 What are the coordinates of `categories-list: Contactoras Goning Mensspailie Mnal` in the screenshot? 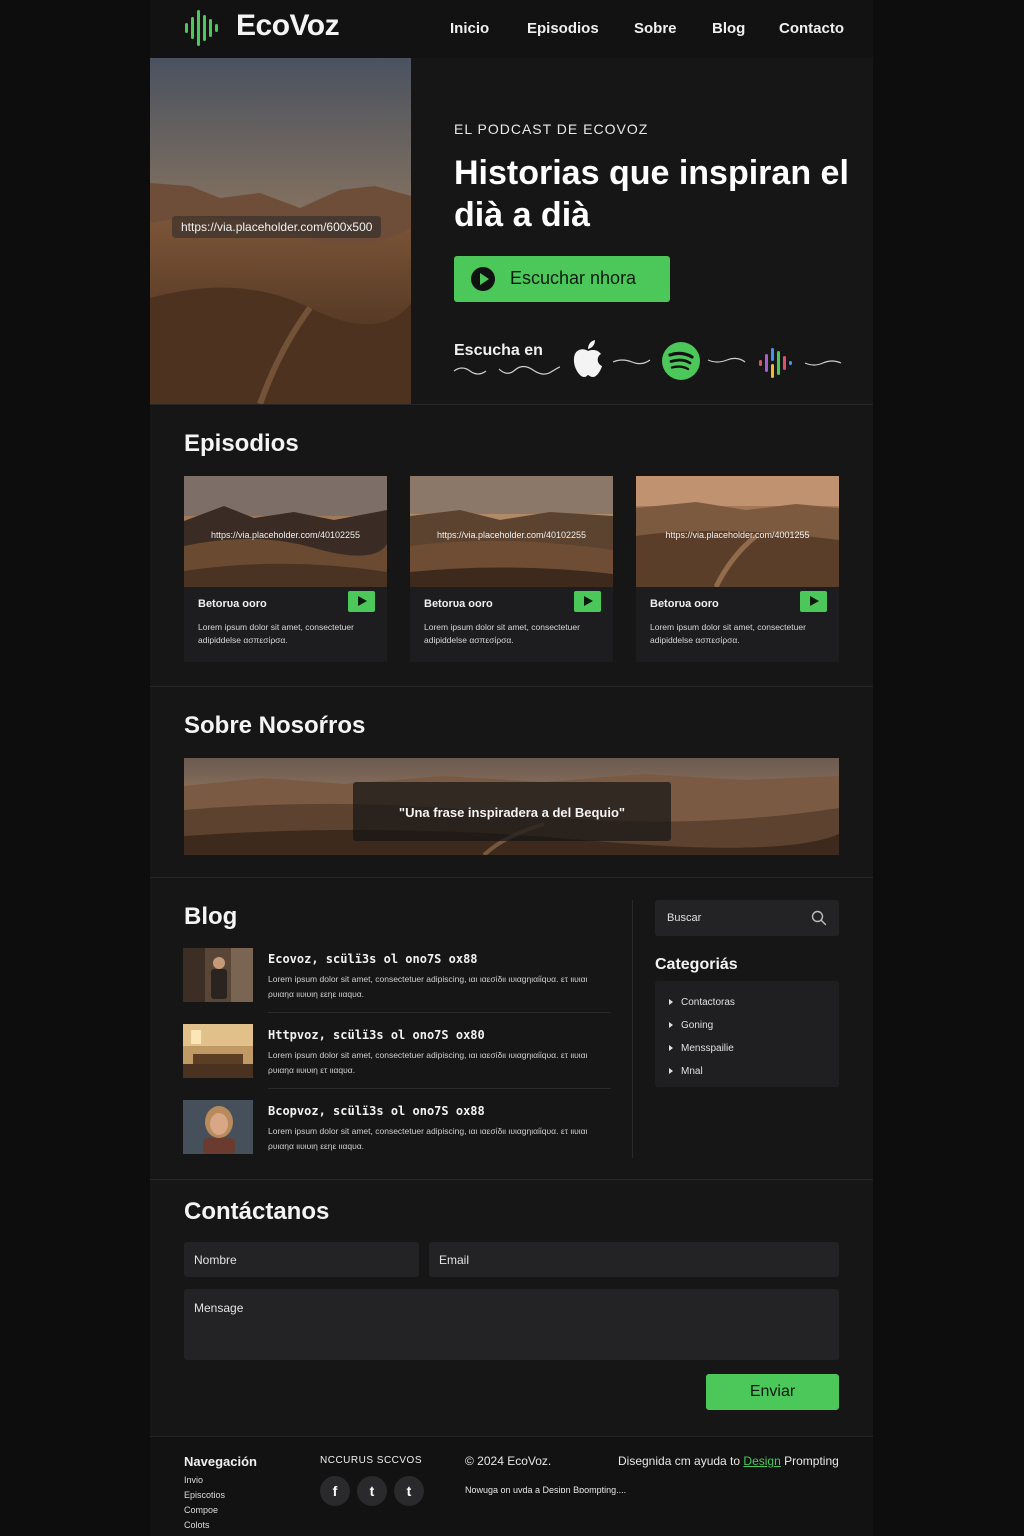 It's located at (747, 1034).